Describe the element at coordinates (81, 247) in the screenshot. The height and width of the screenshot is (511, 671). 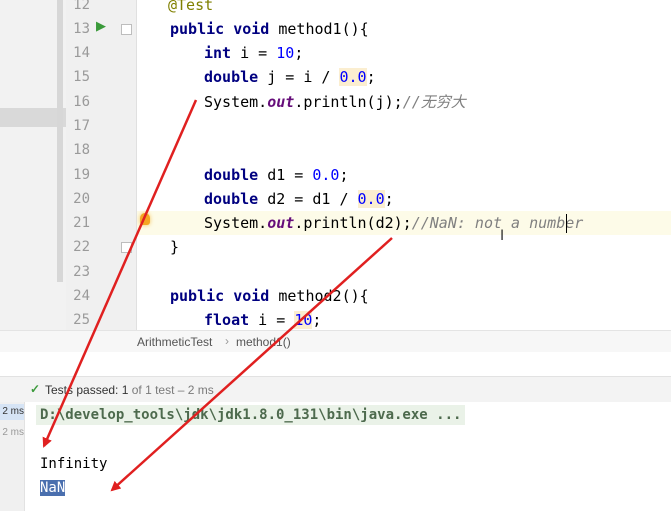
I see `line-number: 22` at that location.